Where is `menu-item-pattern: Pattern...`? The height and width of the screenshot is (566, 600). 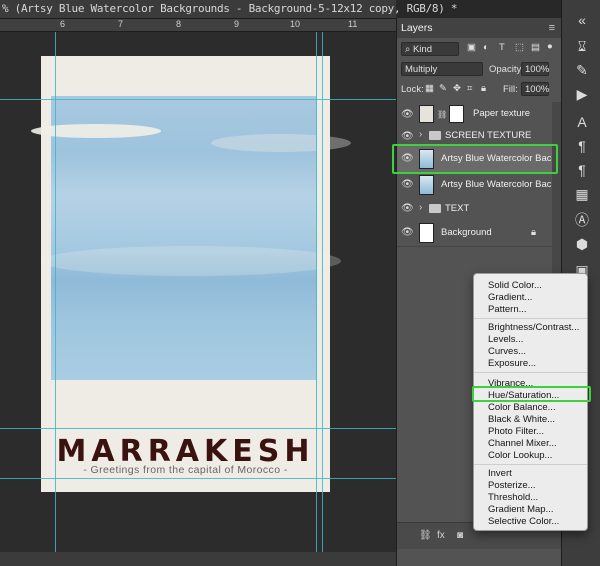
menu-item-pattern: Pattern... is located at coordinates (507, 309).